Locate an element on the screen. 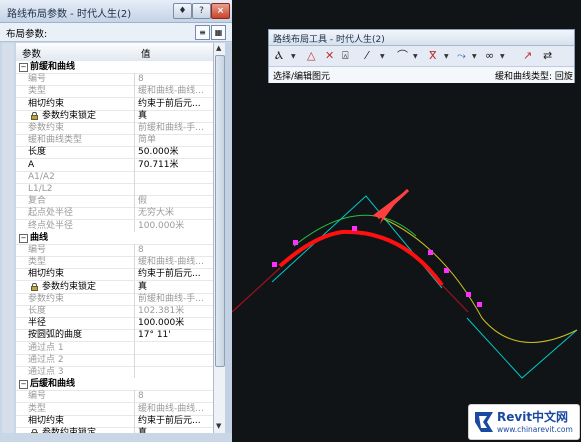 The height and width of the screenshot is (442, 581). line-tool-icon: Ⲁ is located at coordinates (279, 55).